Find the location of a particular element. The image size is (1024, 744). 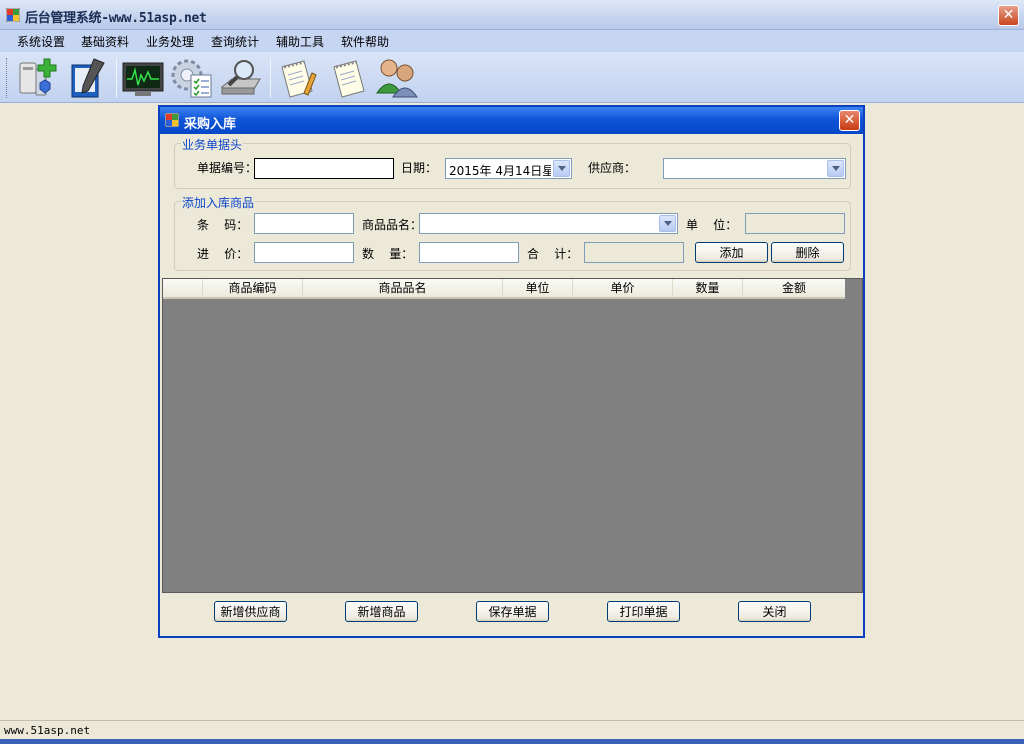

monitor-chart-icon is located at coordinates (143, 77).